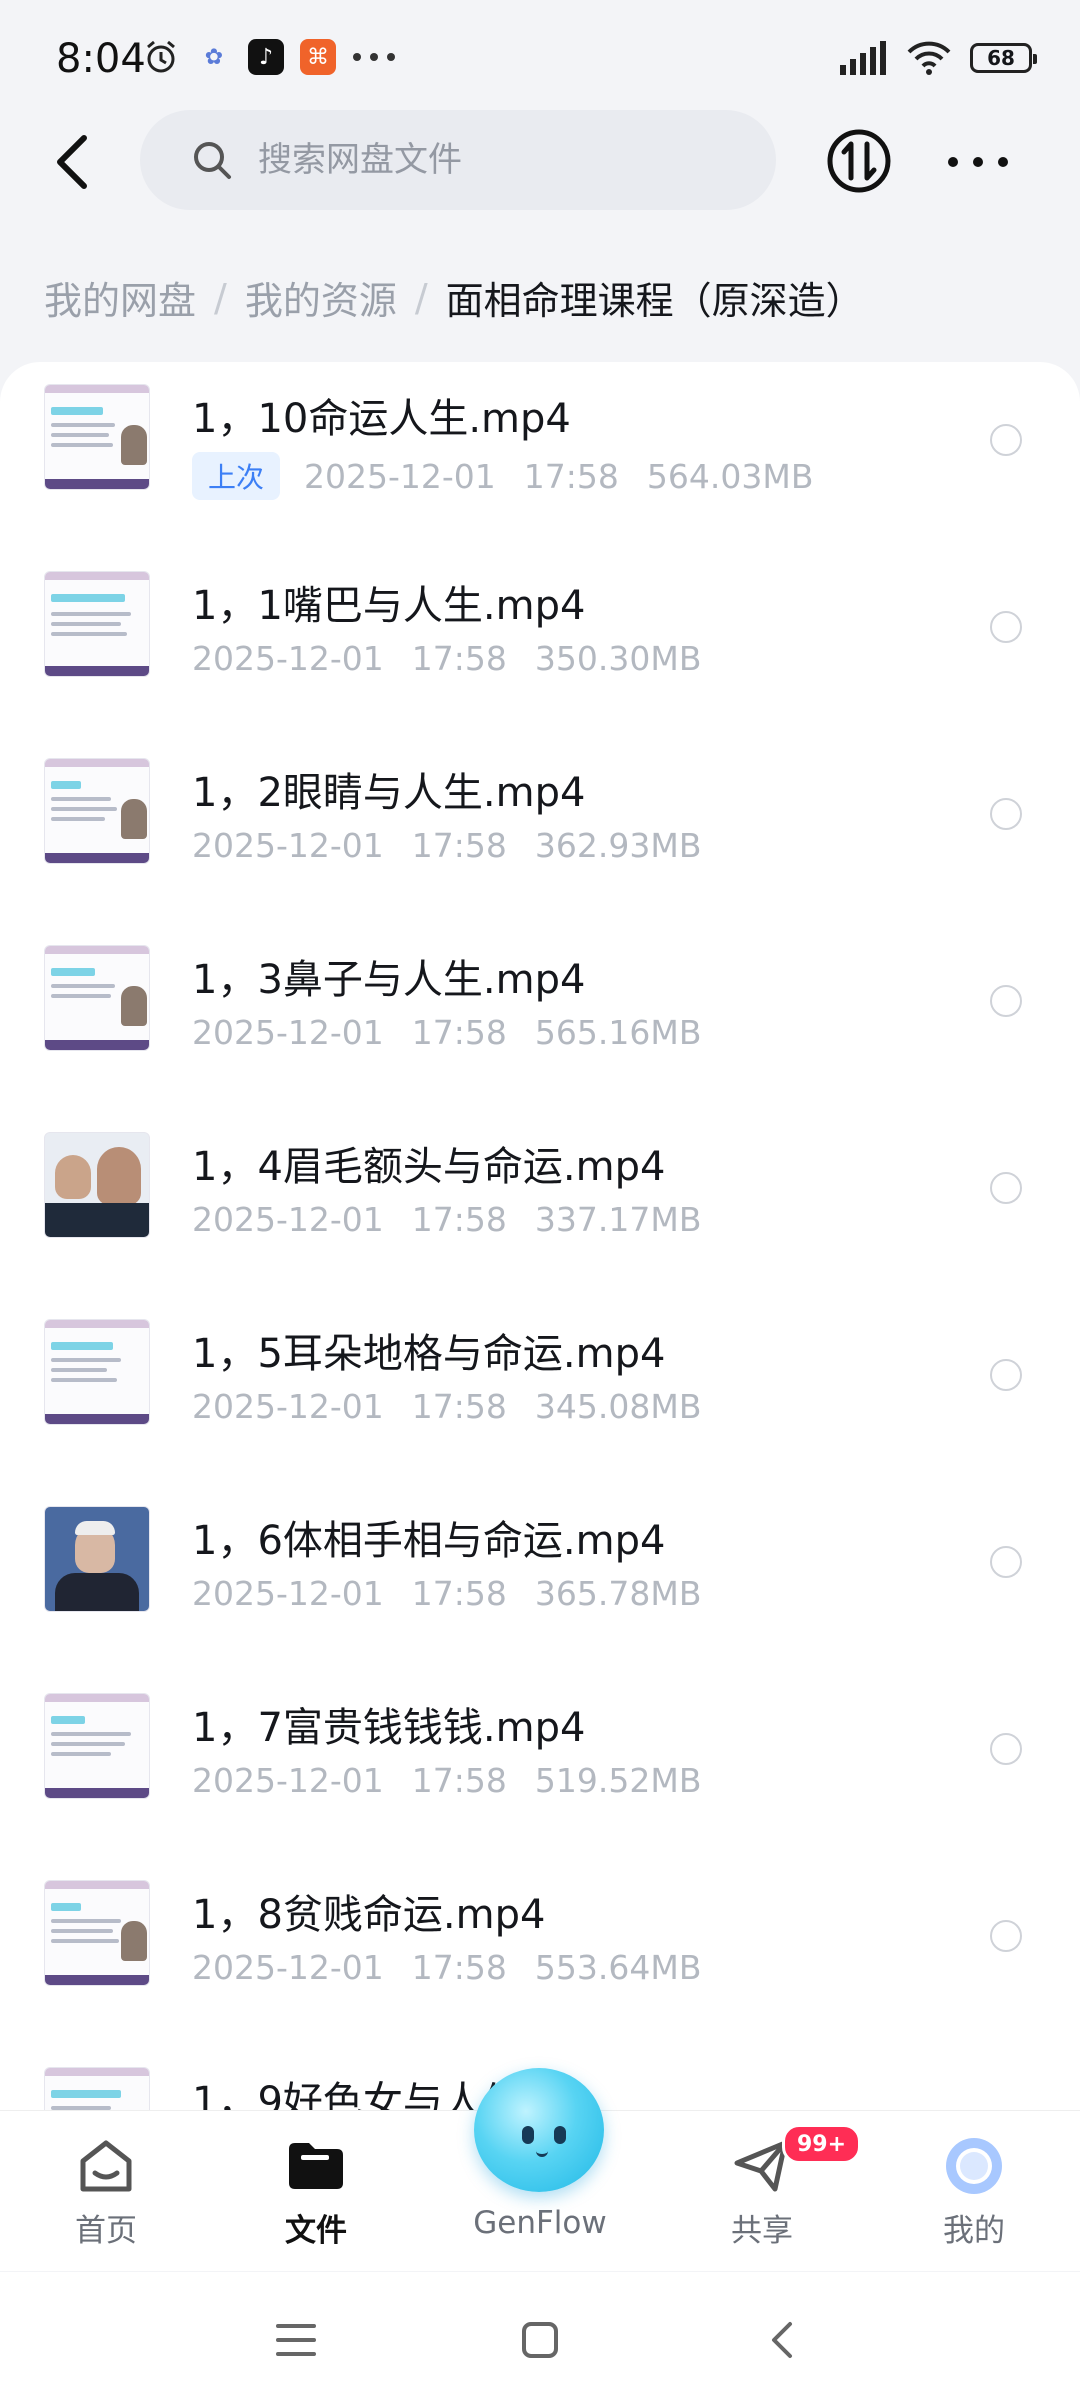  I want to click on tiktok-app-icon: ♪, so click(266, 57).